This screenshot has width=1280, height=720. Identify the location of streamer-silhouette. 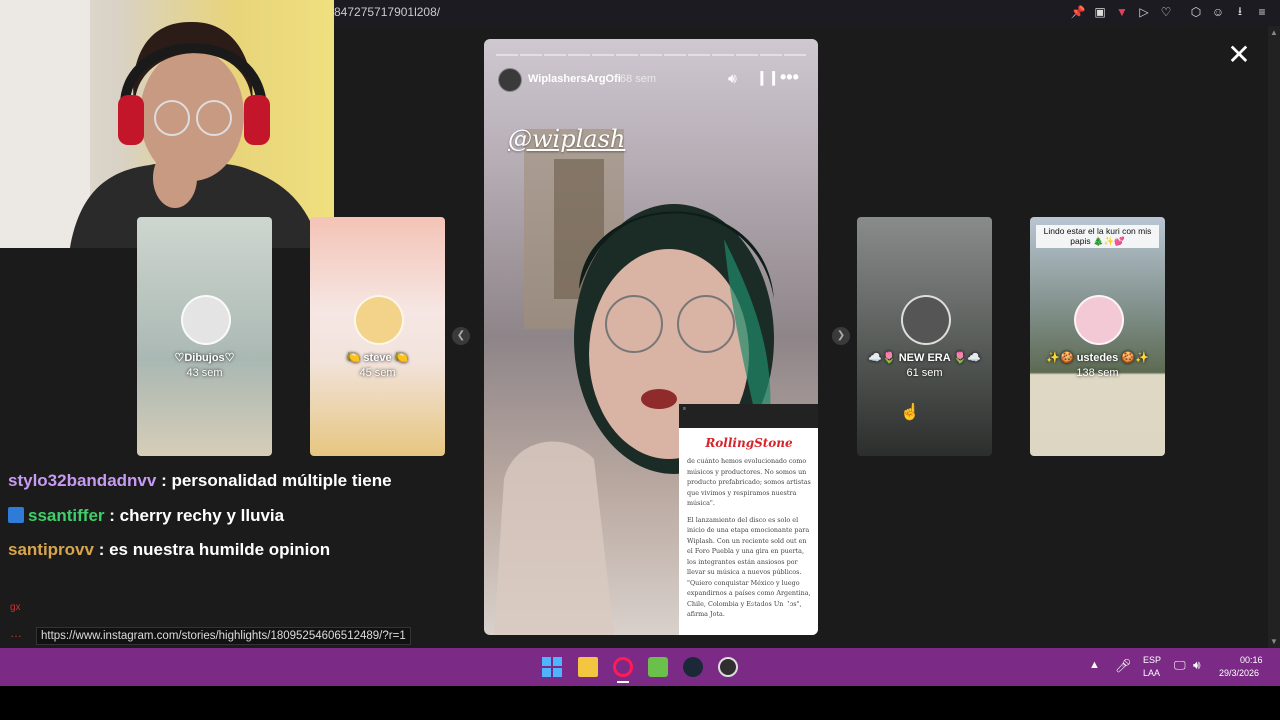
(160, 124).